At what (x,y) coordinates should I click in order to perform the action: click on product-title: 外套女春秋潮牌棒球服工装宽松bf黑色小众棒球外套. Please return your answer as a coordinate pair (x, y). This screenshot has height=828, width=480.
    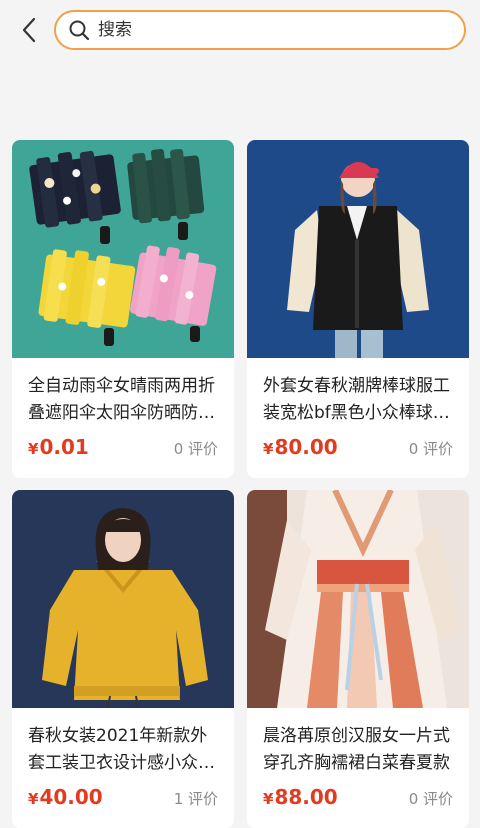
    Looking at the image, I should click on (361, 400).